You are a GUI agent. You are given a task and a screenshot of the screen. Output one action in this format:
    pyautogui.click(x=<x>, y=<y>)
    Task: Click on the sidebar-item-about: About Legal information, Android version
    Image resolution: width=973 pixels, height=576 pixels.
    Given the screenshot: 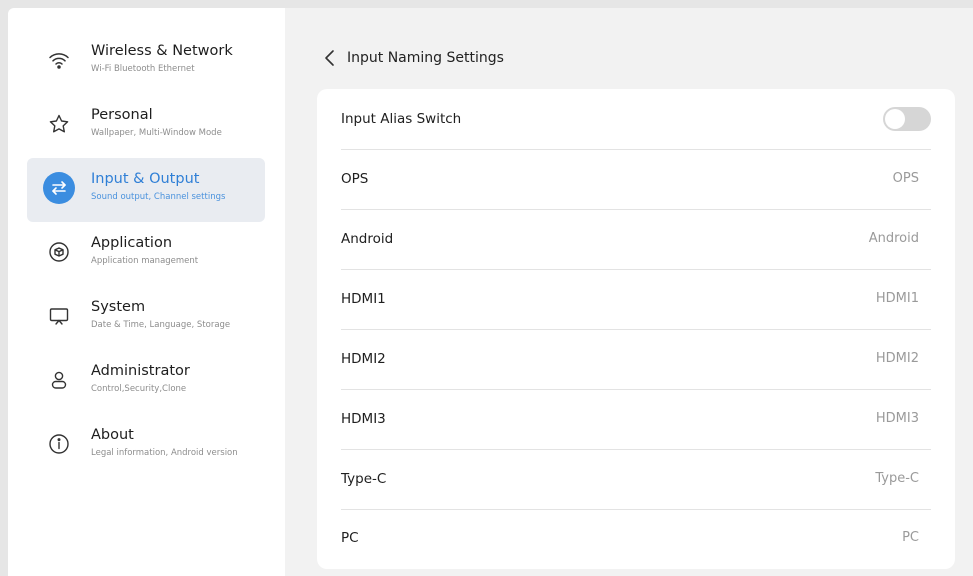 What is the action you would take?
    pyautogui.click(x=146, y=446)
    